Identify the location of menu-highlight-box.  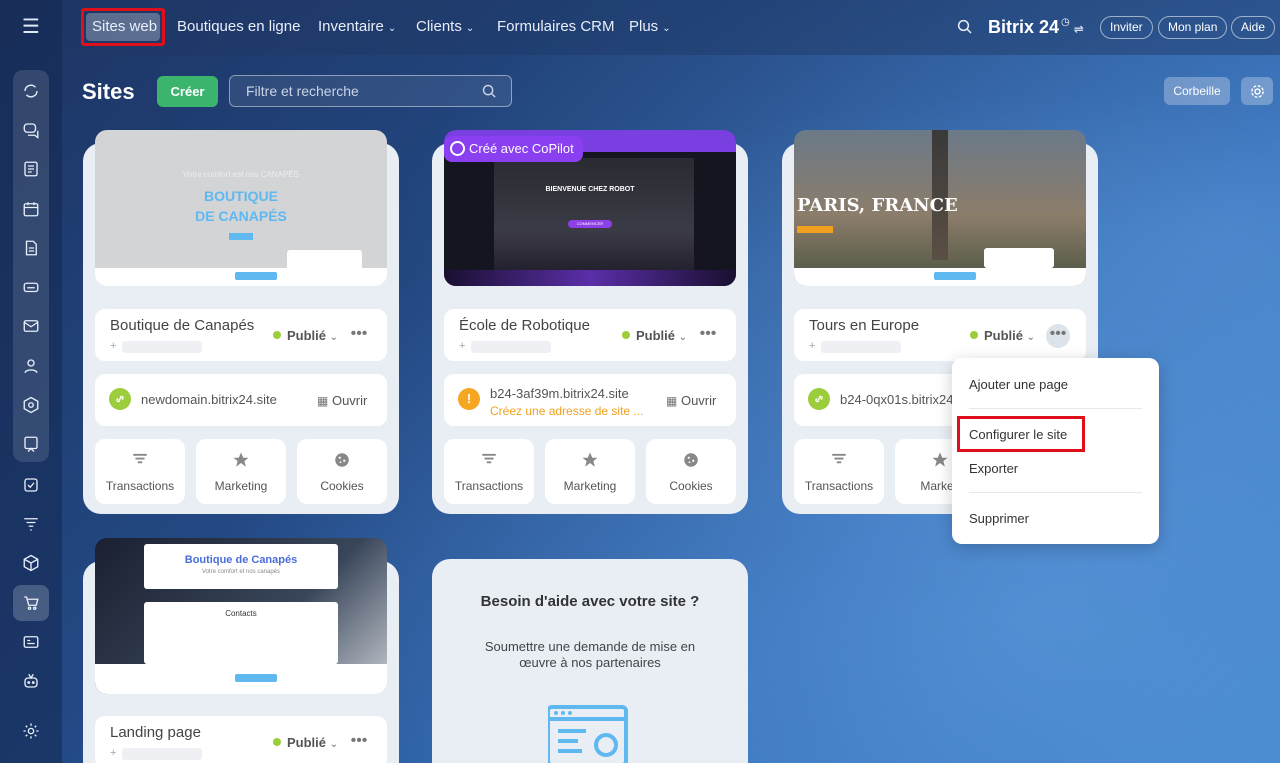
(1021, 434).